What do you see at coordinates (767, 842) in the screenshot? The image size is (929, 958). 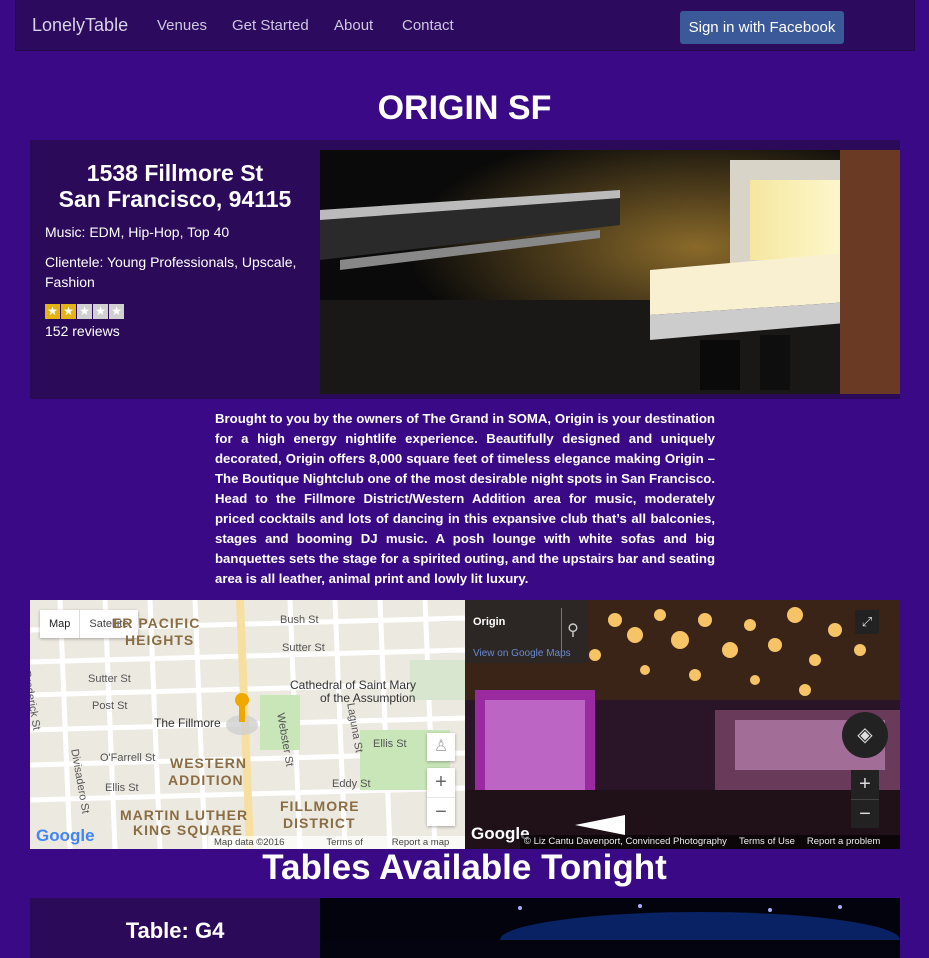 I see `streetview-terms-link: Terms of Use` at bounding box center [767, 842].